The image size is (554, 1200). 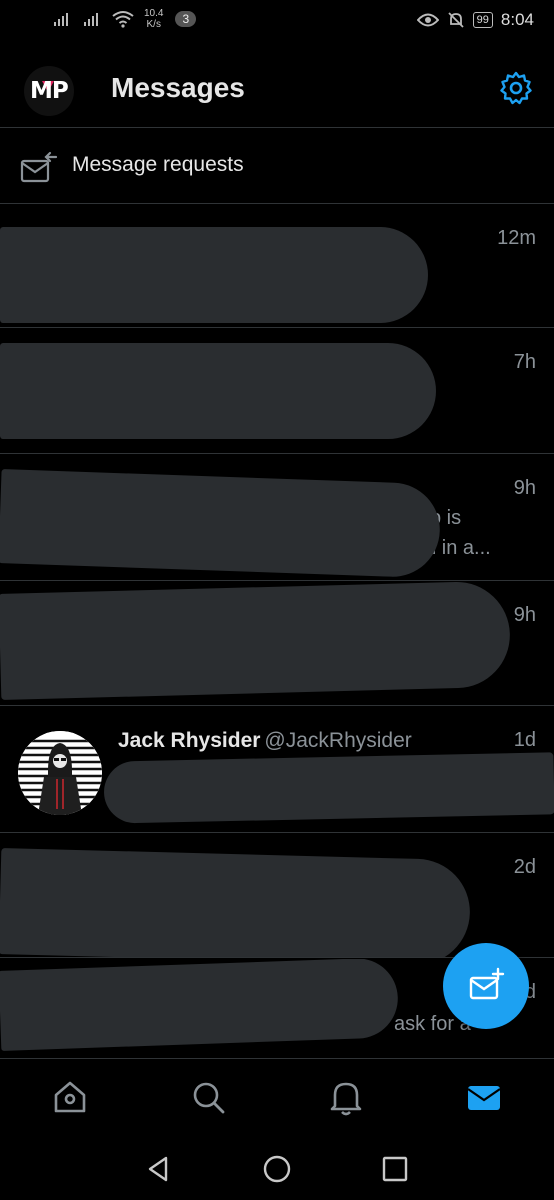 I want to click on avatar, so click(x=60, y=773).